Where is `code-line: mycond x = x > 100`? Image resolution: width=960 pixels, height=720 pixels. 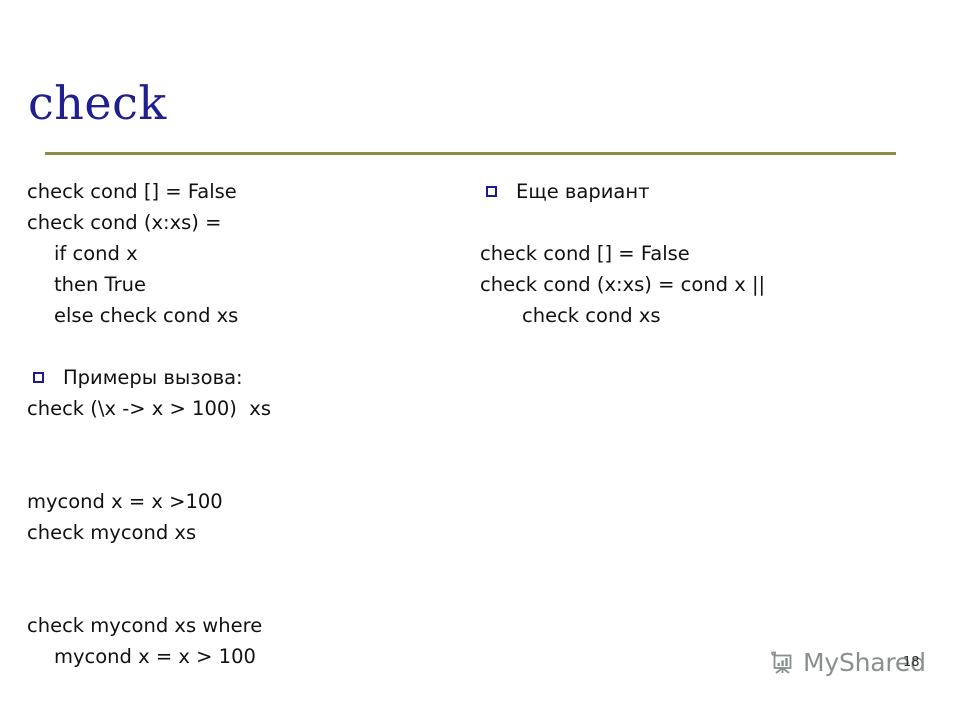 code-line: mycond x = x > 100 is located at coordinates (155, 656).